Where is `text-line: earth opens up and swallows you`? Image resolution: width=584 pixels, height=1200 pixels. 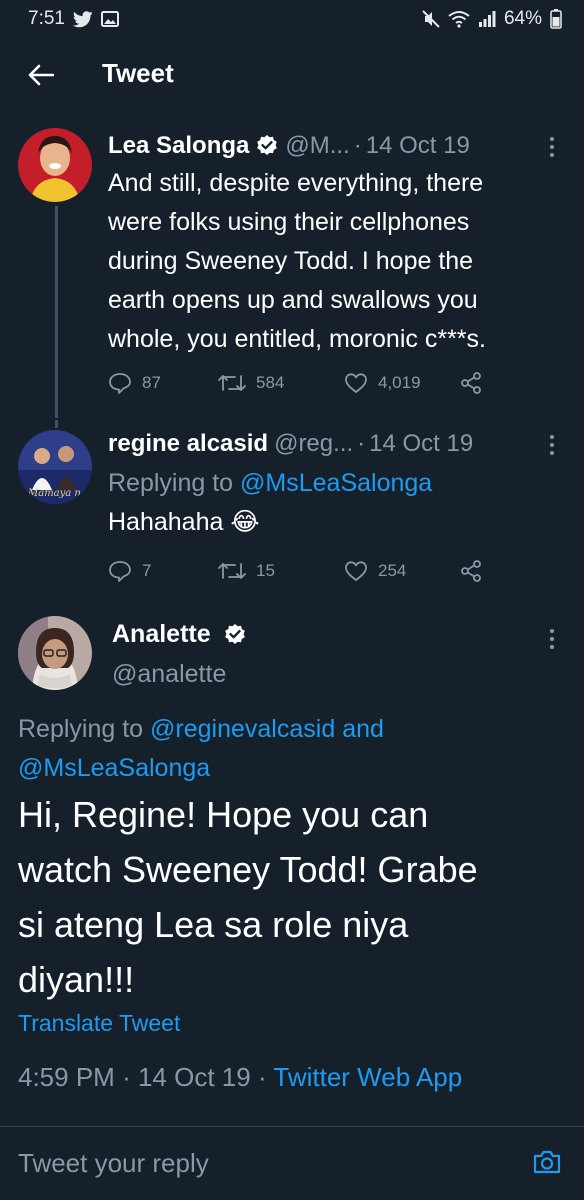 text-line: earth opens up and swallows you is located at coordinates (293, 300).